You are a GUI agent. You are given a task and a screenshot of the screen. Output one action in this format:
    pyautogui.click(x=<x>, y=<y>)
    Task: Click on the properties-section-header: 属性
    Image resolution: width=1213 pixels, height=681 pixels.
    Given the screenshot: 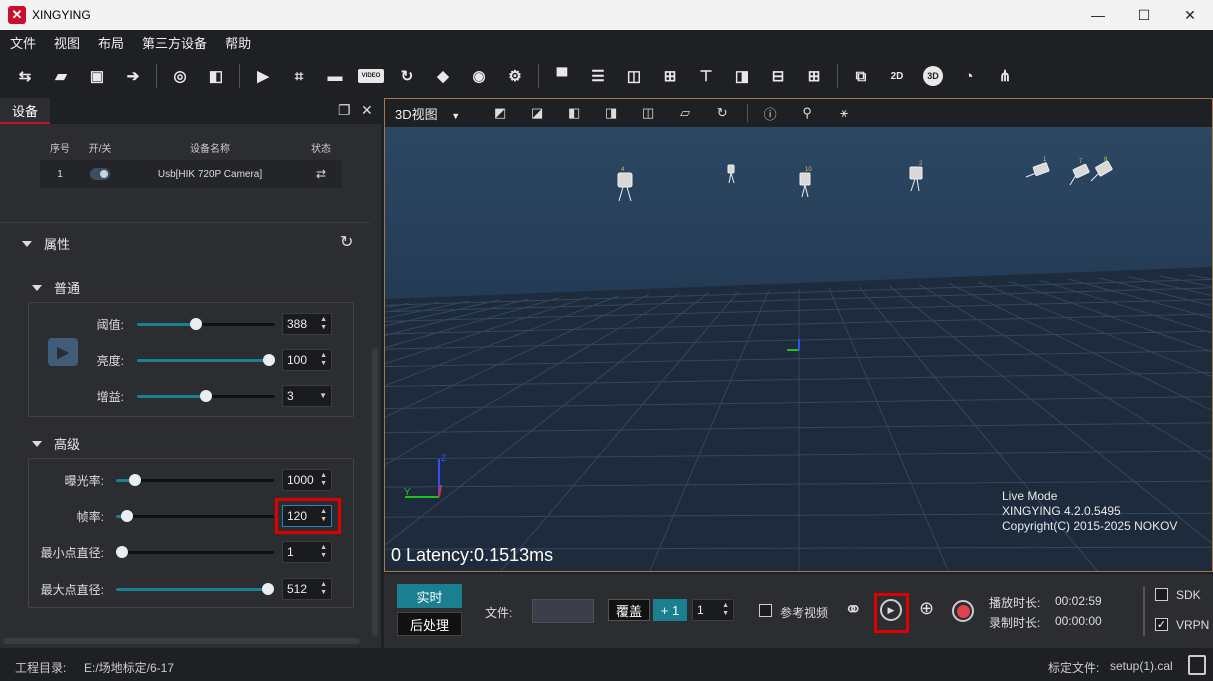 What is the action you would take?
    pyautogui.click(x=46, y=243)
    